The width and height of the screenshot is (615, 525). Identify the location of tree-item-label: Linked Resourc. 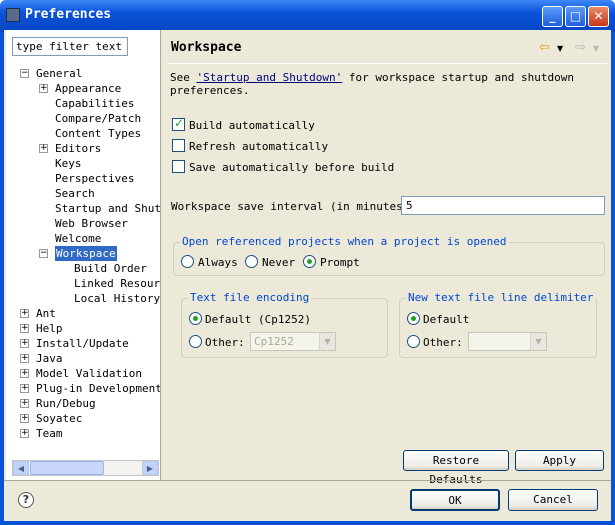
(117, 283).